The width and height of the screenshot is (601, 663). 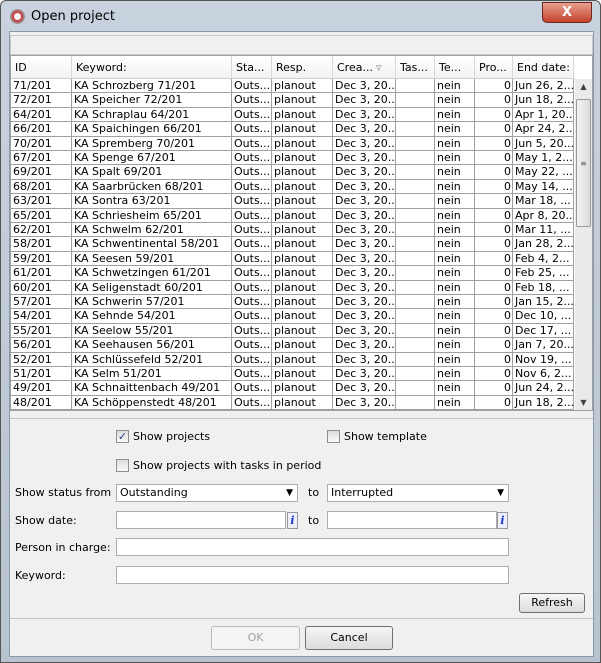 I want to click on show-tasks-period-checkbox: Show projects with tasks in period, so click(x=218, y=465).